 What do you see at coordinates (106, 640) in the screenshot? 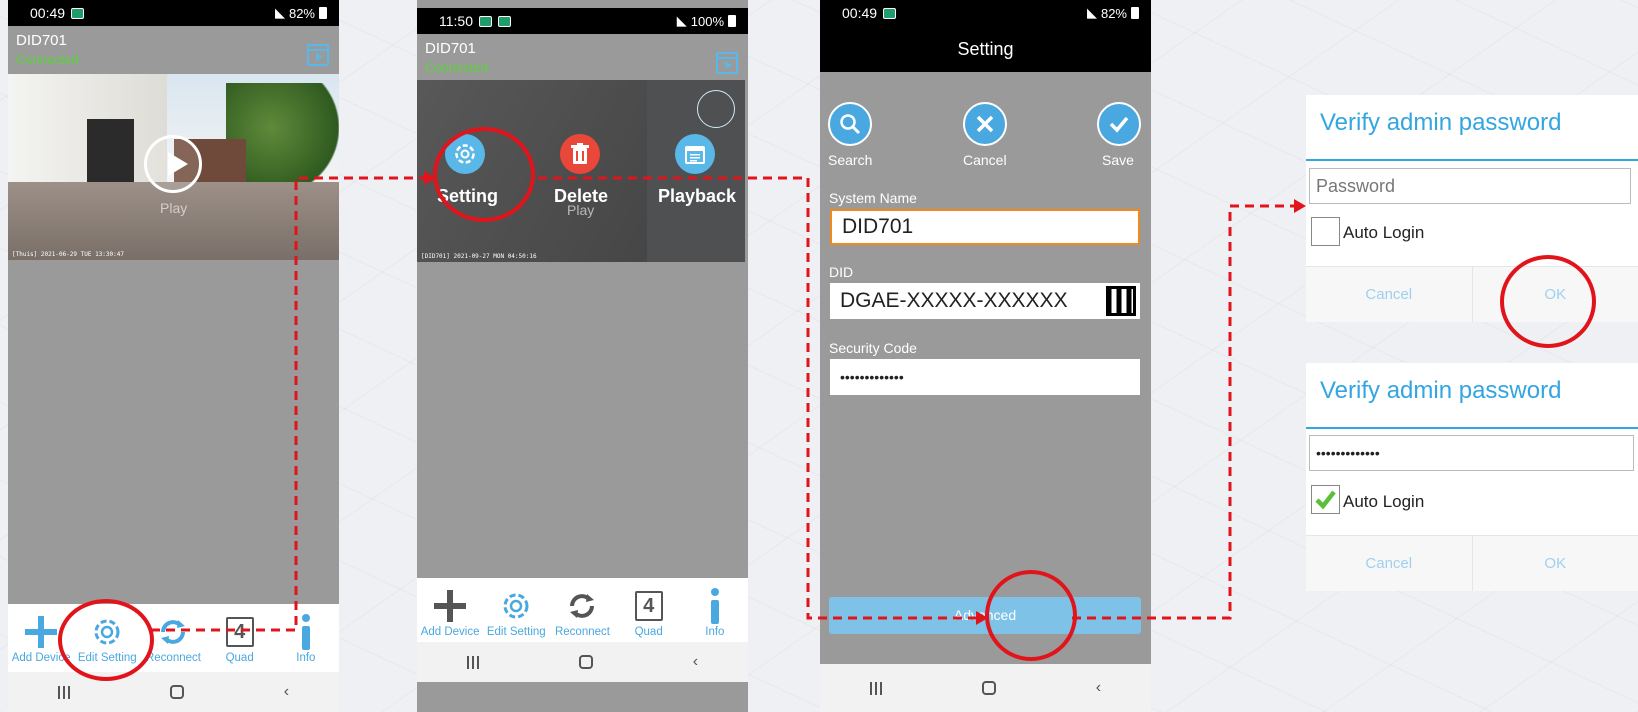
I see `highlight-edit-setting` at bounding box center [106, 640].